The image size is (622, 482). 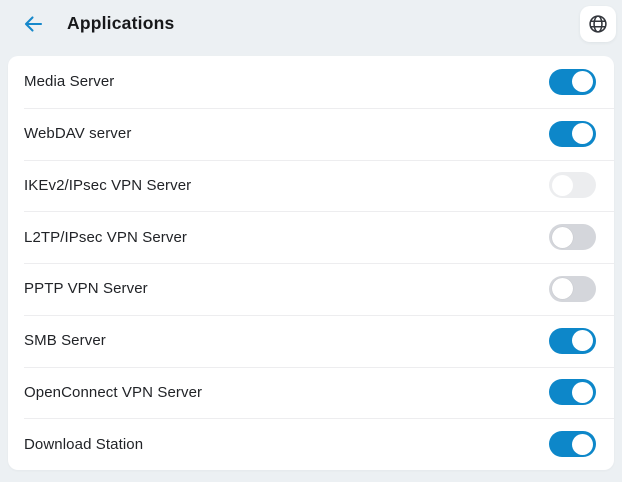 What do you see at coordinates (105, 237) in the screenshot?
I see `app-label: L2TP/IPsec VPN Server` at bounding box center [105, 237].